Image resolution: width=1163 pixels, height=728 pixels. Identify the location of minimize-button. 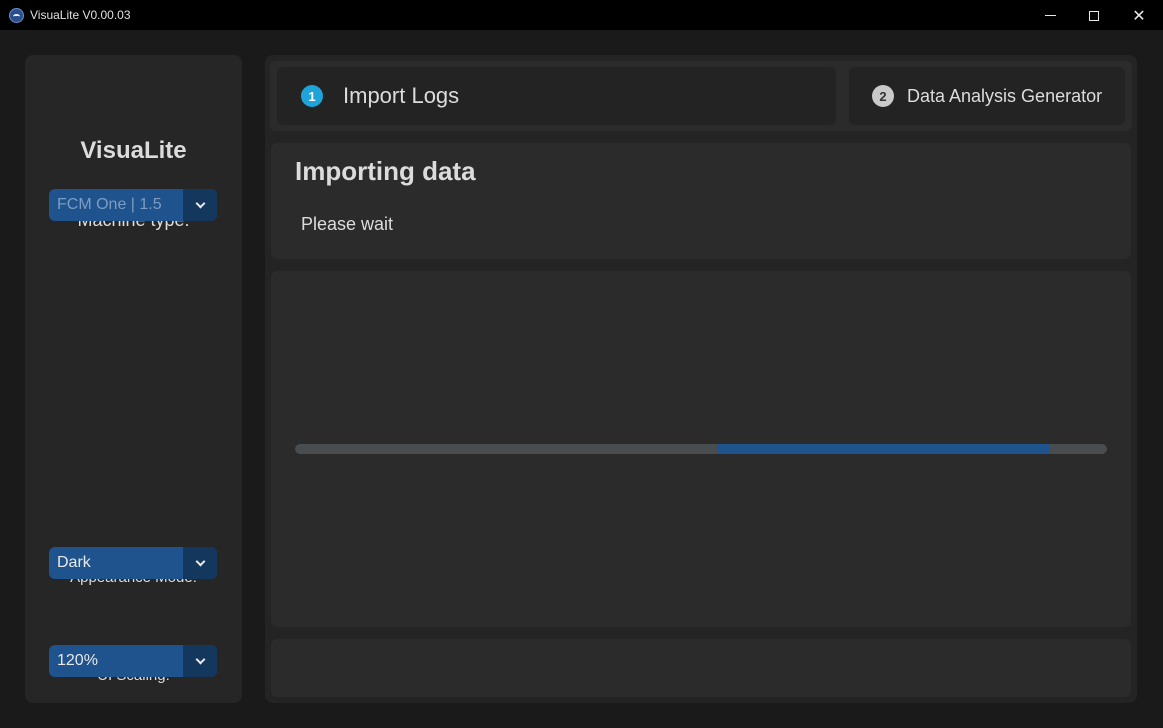
(1050, 15).